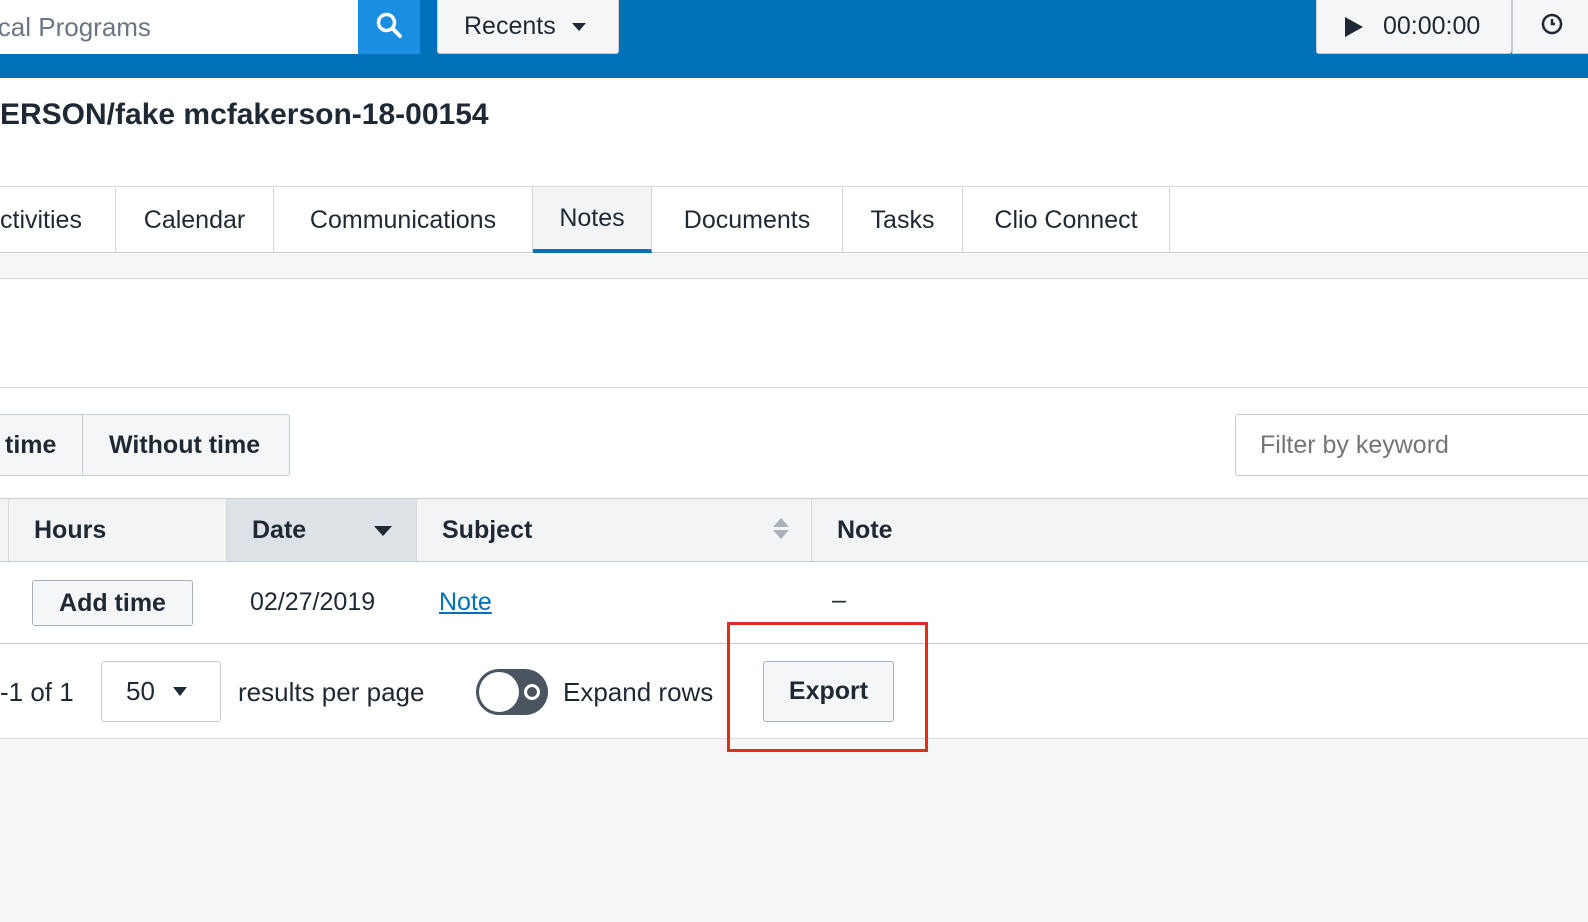 The width and height of the screenshot is (1588, 922). Describe the element at coordinates (313, 602) in the screenshot. I see `row-date: 02/27/2019` at that location.